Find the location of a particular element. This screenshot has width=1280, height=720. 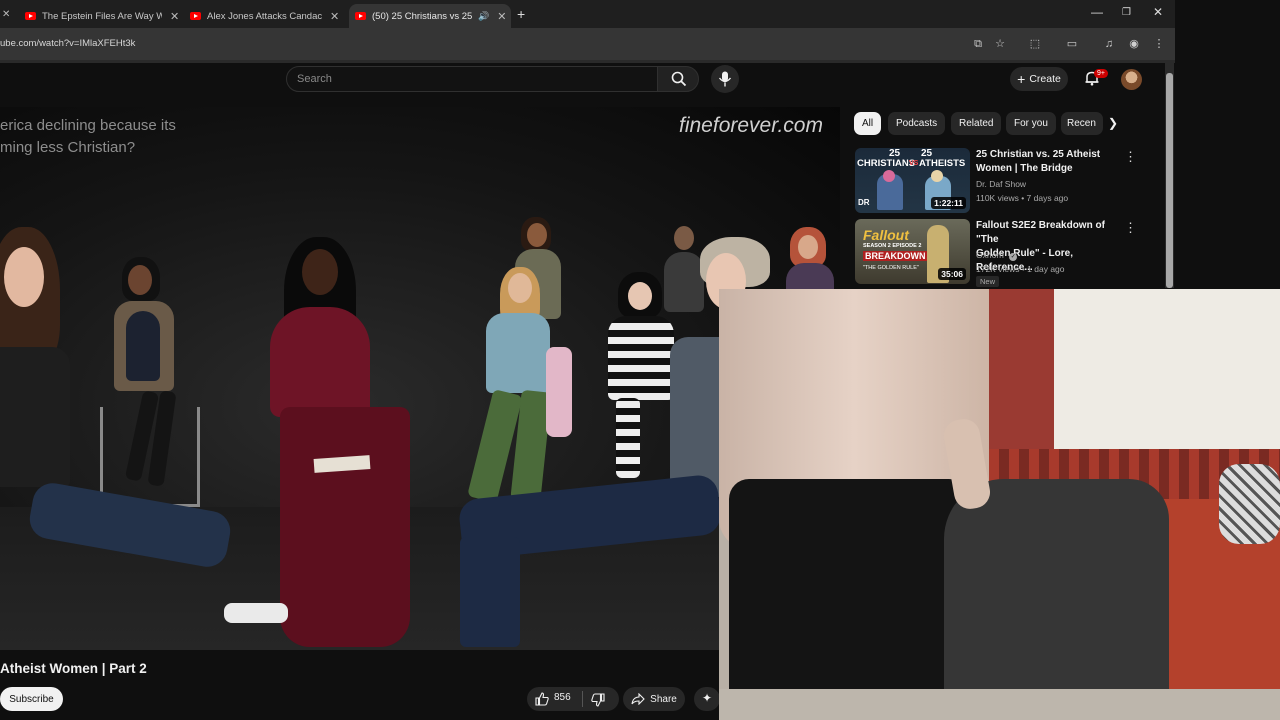

share-label: Share is located at coordinates (663, 699).